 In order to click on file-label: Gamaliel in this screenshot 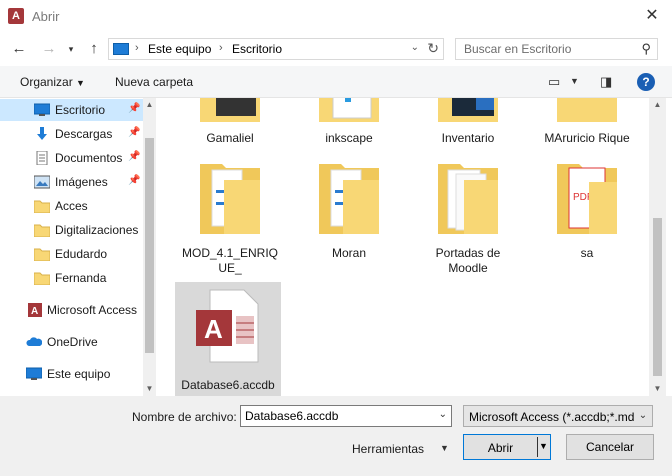, I will do `click(230, 138)`.